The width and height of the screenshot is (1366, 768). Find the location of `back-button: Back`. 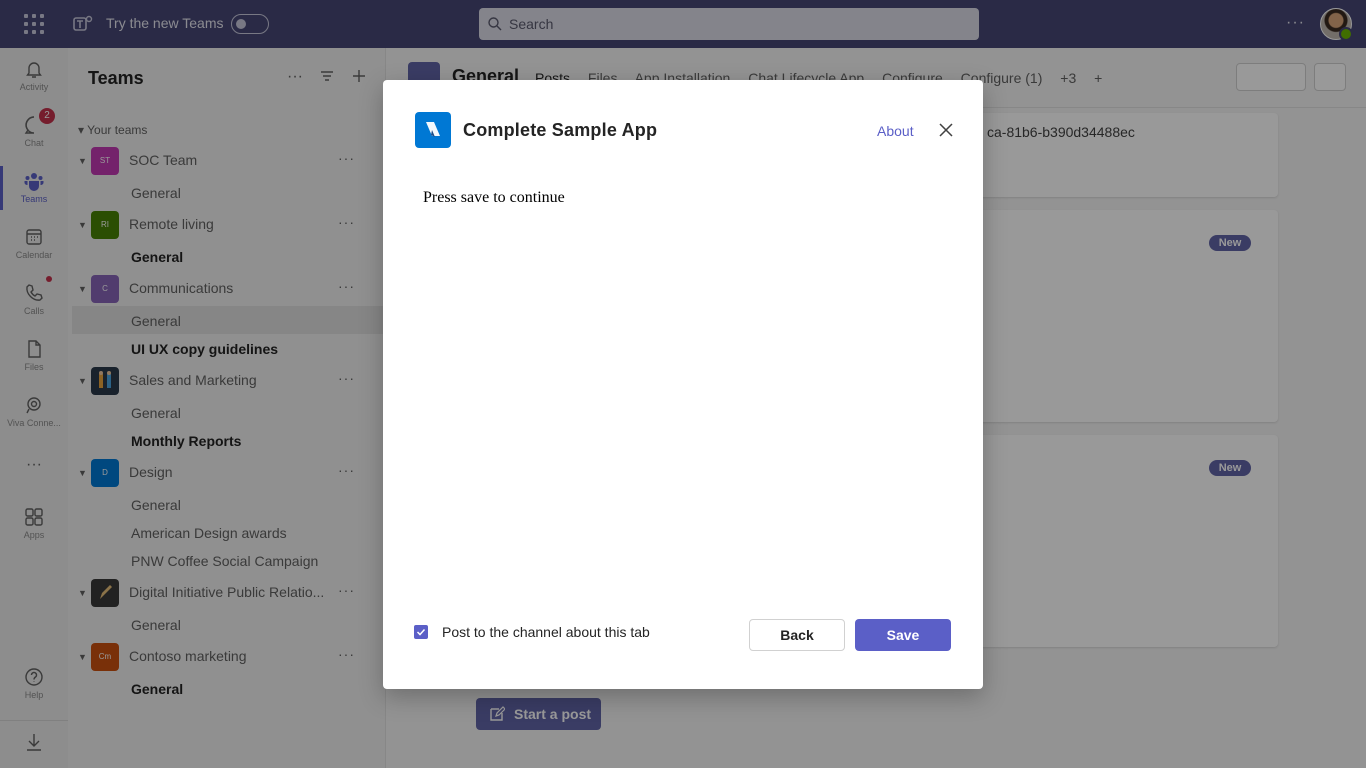

back-button: Back is located at coordinates (797, 635).